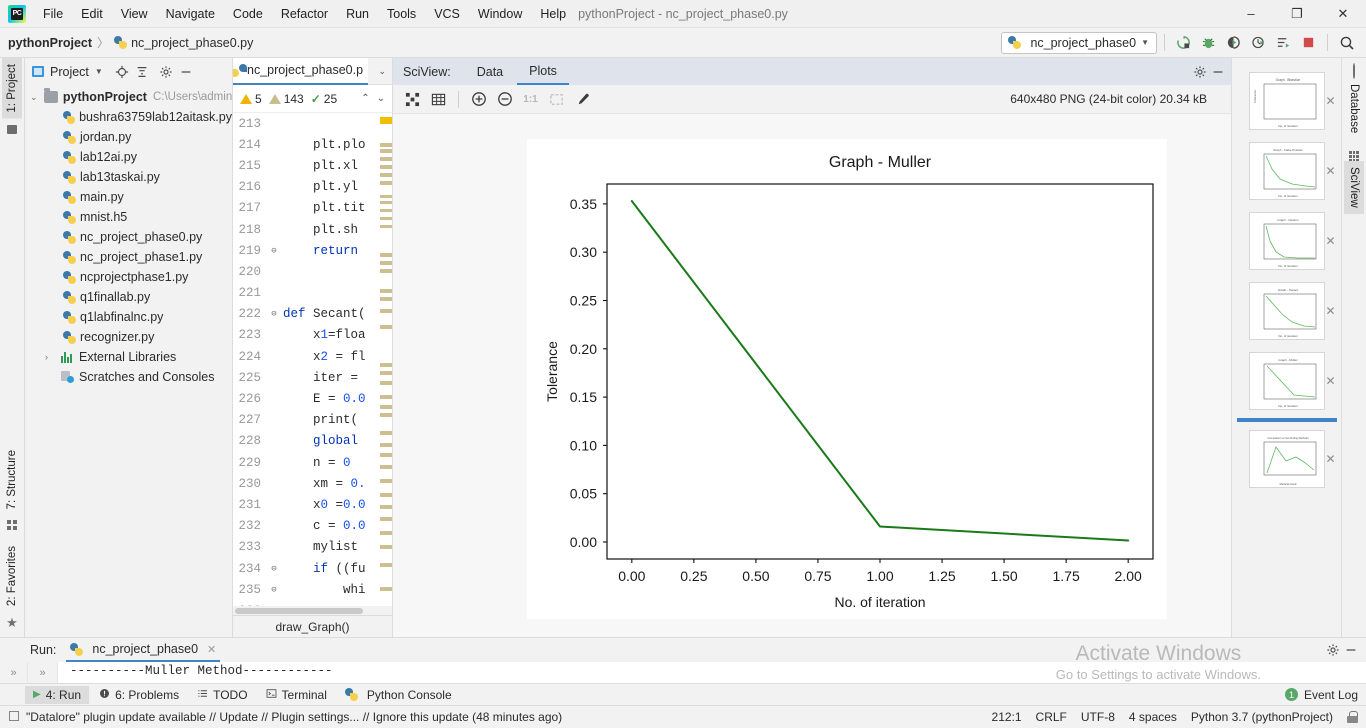  I want to click on rerun-icon, so click(1183, 42).